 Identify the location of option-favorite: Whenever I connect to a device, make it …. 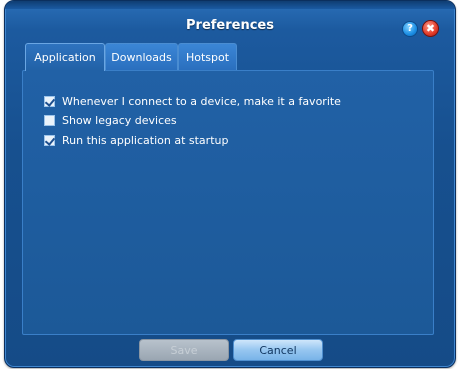
(192, 101).